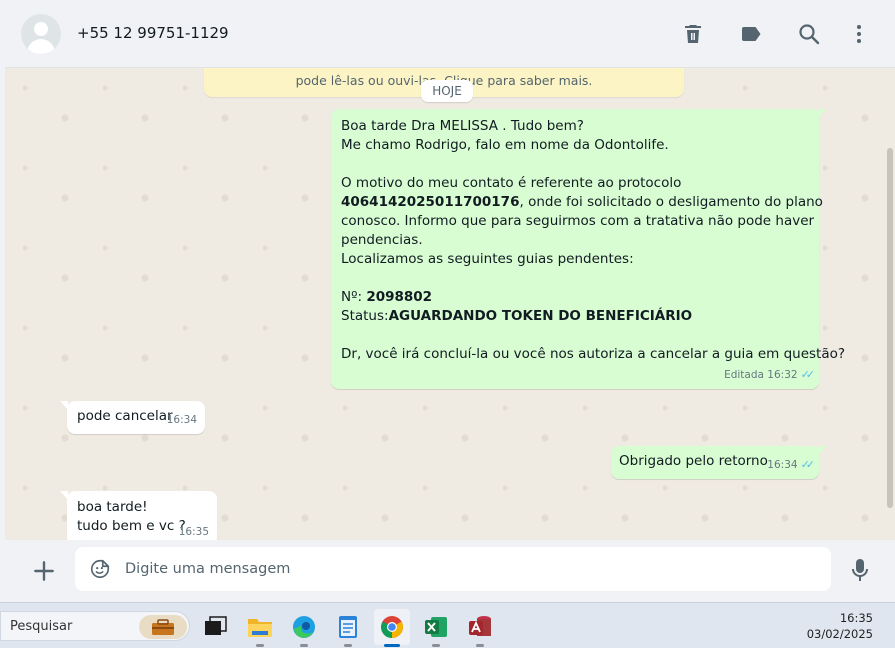 The height and width of the screenshot is (648, 895). Describe the element at coordinates (41, 29) in the screenshot. I see `avatar-head-shape` at that location.